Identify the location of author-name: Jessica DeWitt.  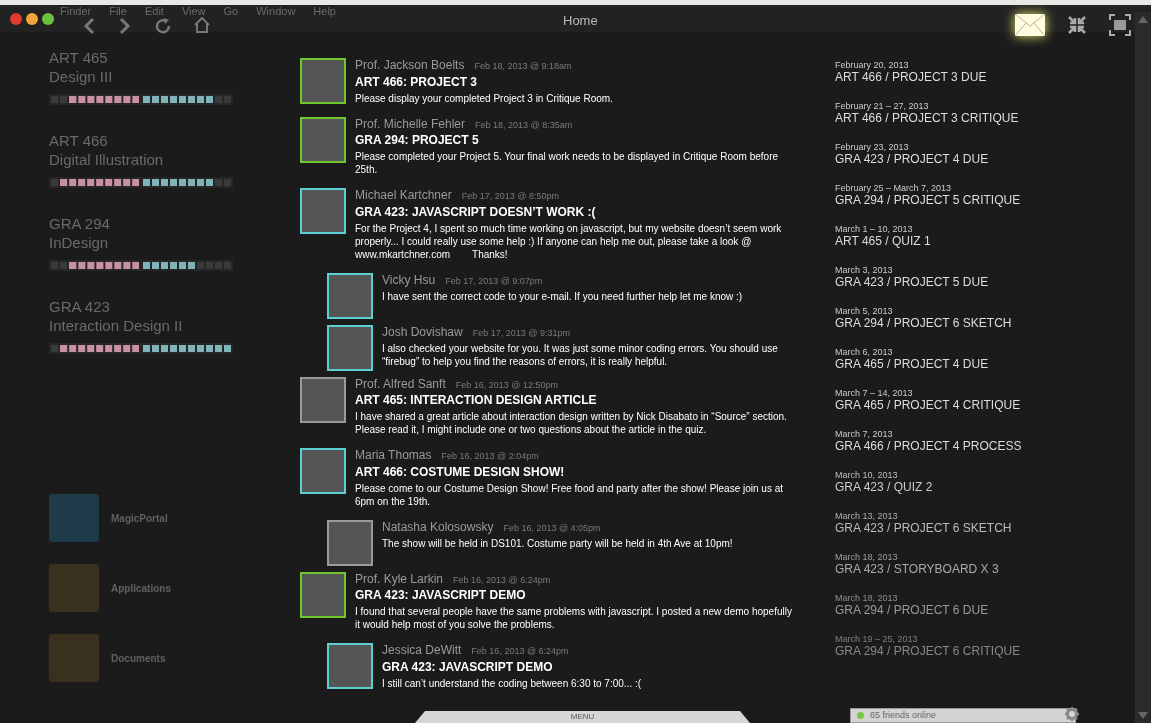
(422, 650).